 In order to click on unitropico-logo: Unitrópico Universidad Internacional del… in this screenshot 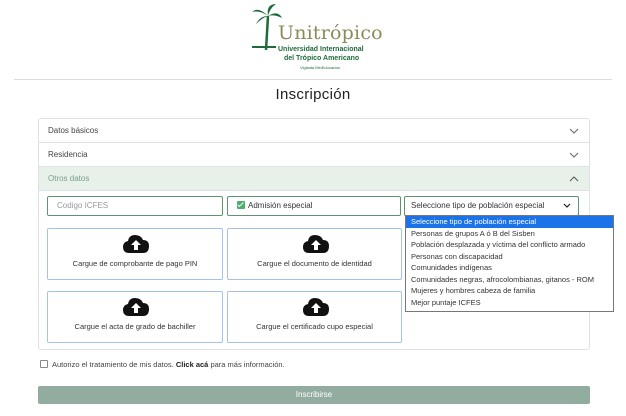, I will do `click(317, 38)`.